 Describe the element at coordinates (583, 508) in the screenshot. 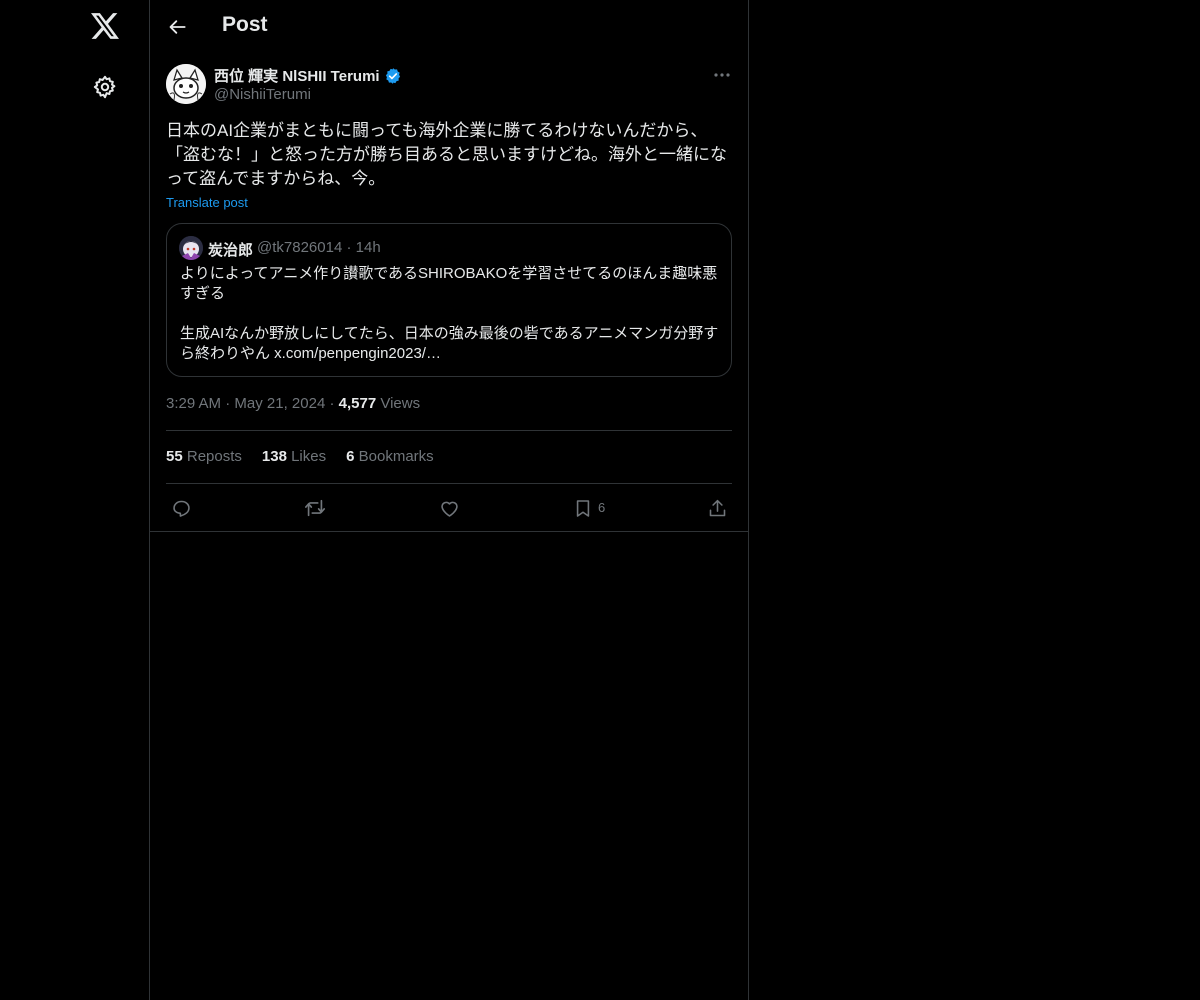

I see `bookmark-icon` at that location.